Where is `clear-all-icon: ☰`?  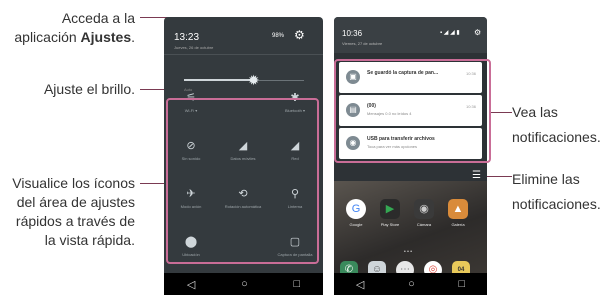
clear-all-icon: ☰ is located at coordinates (476, 176).